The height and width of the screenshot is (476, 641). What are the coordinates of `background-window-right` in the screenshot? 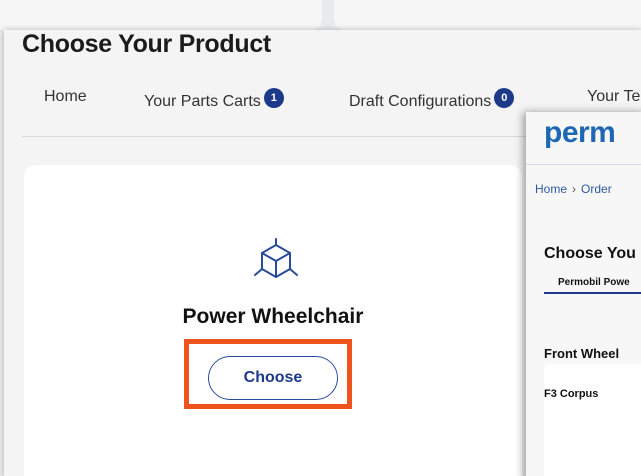 It's located at (487, 15).